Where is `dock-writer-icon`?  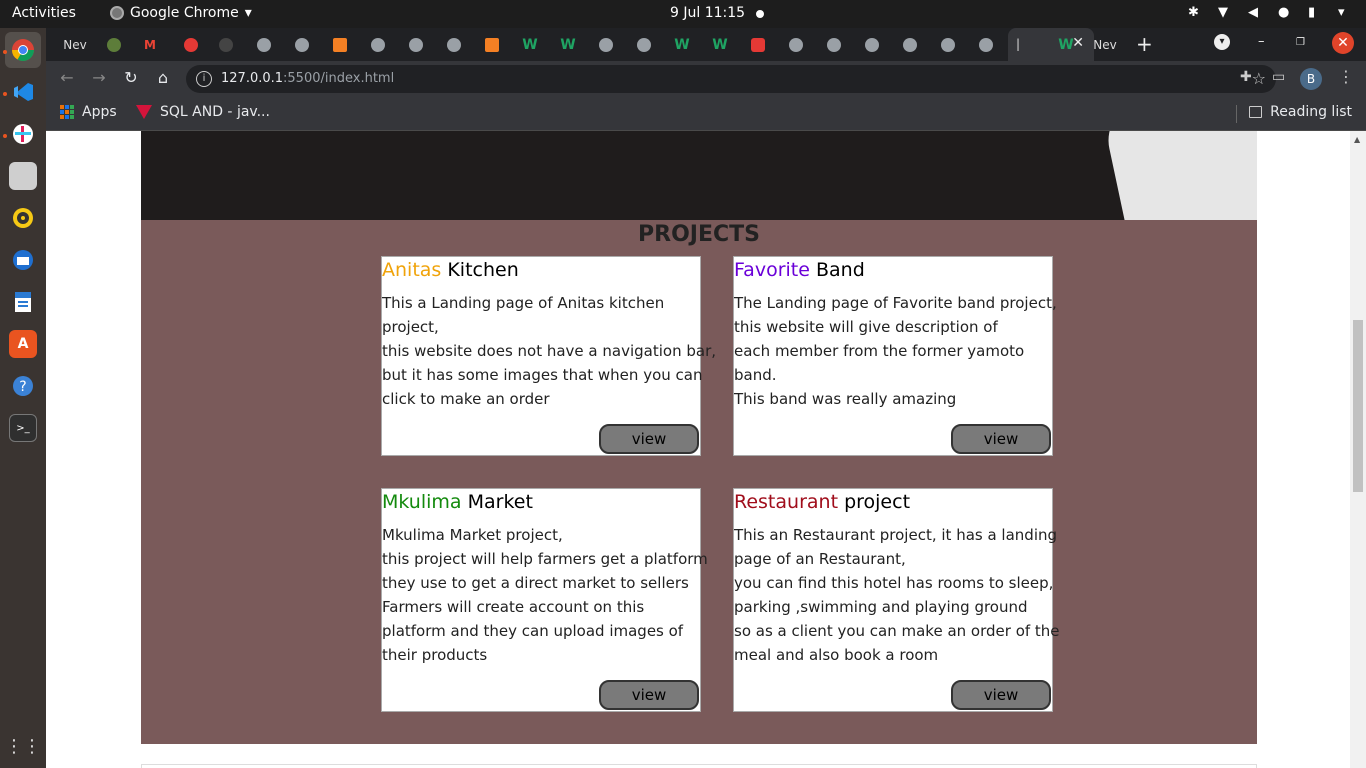
dock-writer-icon is located at coordinates (23, 302).